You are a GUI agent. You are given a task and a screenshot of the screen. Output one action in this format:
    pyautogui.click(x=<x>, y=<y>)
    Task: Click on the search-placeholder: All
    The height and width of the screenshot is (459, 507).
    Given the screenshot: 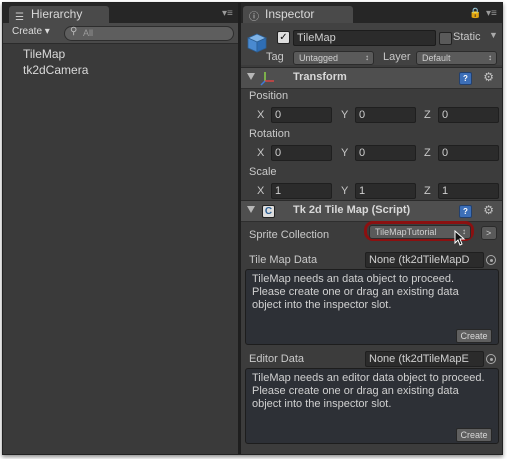 What is the action you would take?
    pyautogui.click(x=88, y=33)
    